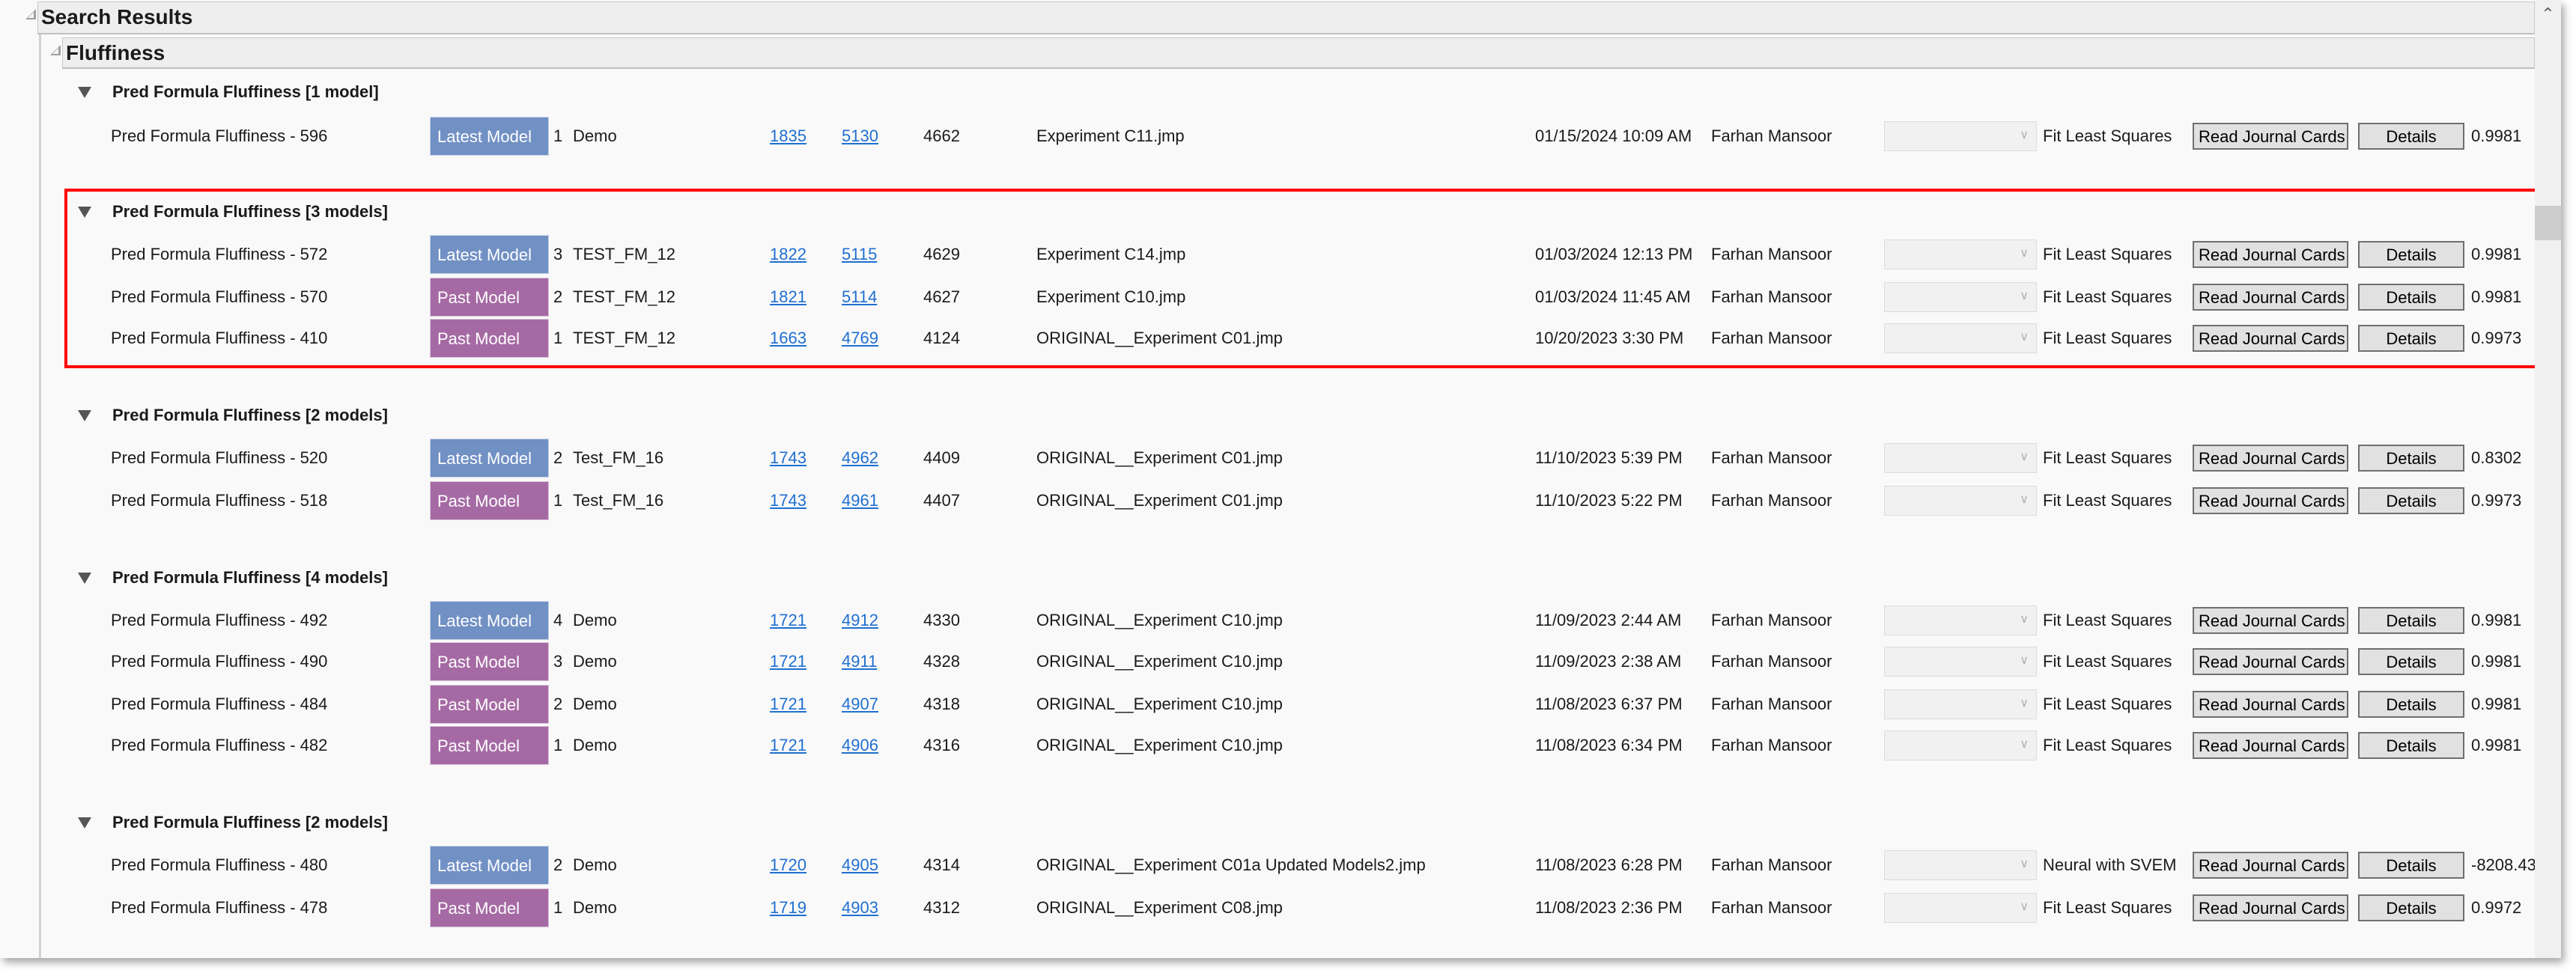 Image resolution: width=2576 pixels, height=973 pixels. What do you see at coordinates (859, 298) in the screenshot?
I see `link-id-2: 5114` at bounding box center [859, 298].